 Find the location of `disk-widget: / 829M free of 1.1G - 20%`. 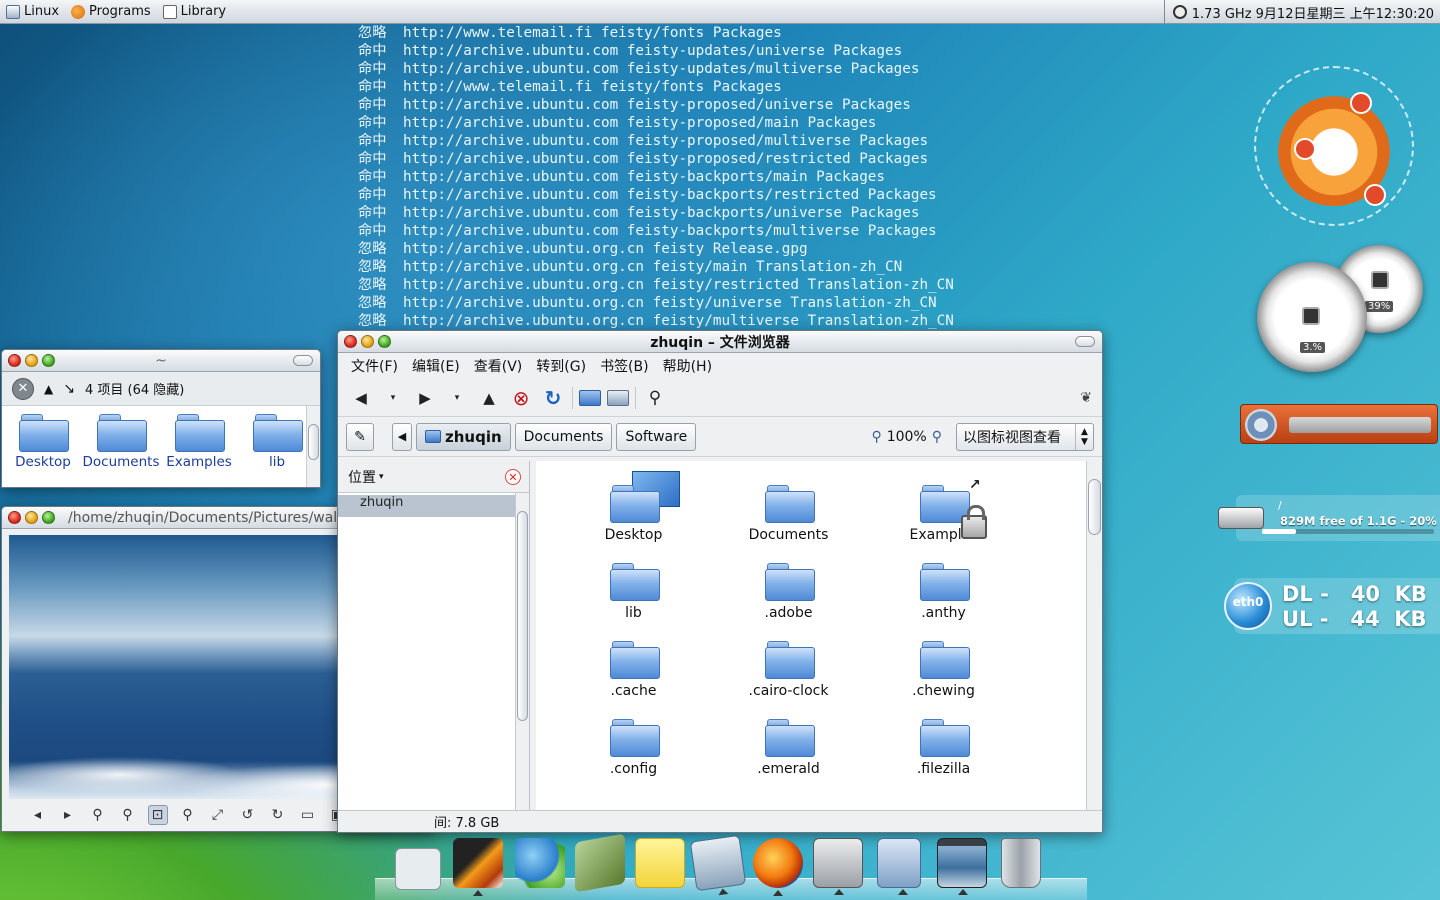

disk-widget: / 829M free of 1.1G - 20% is located at coordinates (1329, 518).